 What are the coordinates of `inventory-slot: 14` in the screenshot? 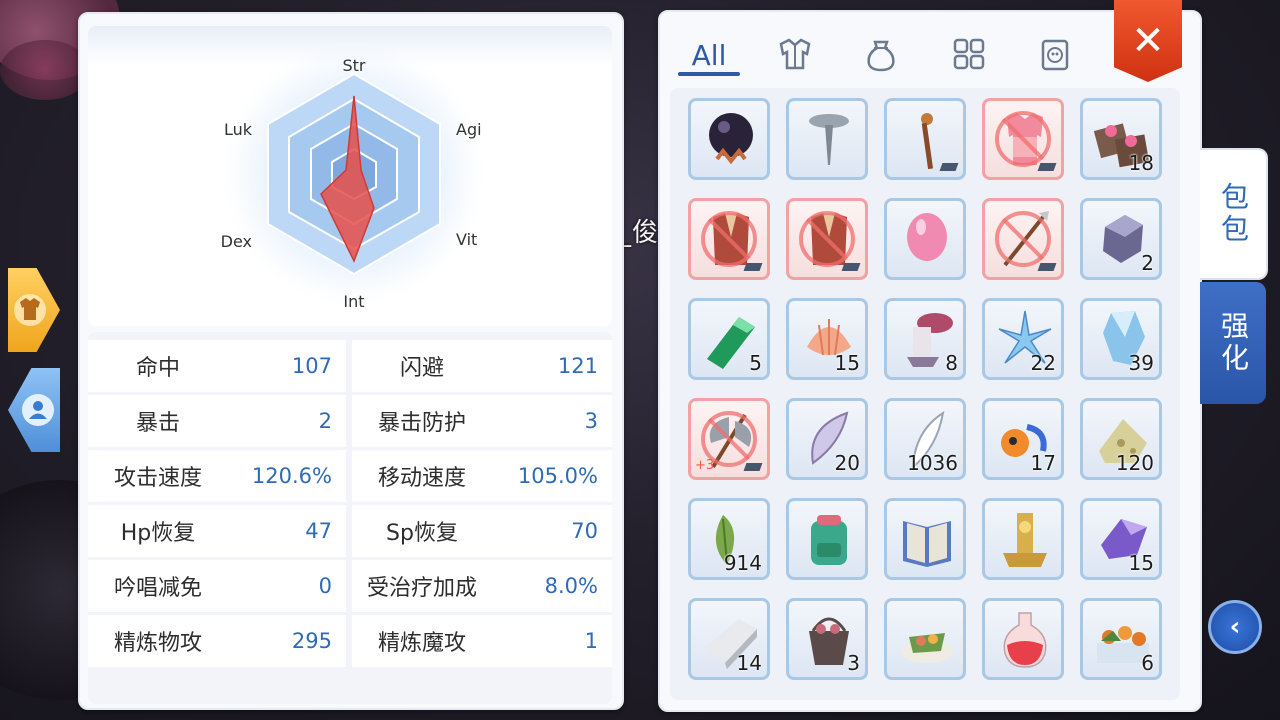 It's located at (729, 639).